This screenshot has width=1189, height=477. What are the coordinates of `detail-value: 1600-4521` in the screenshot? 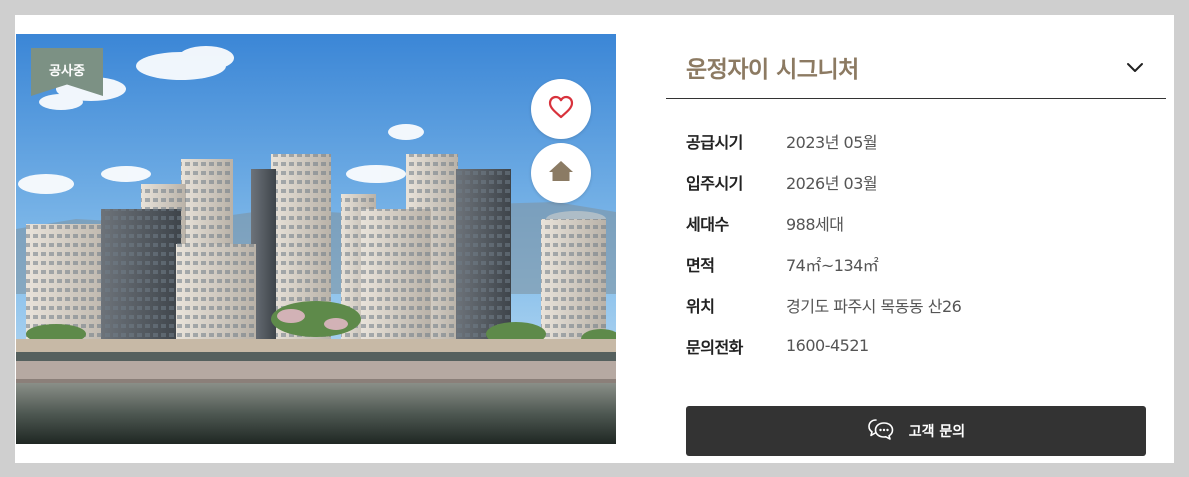 It's located at (827, 345).